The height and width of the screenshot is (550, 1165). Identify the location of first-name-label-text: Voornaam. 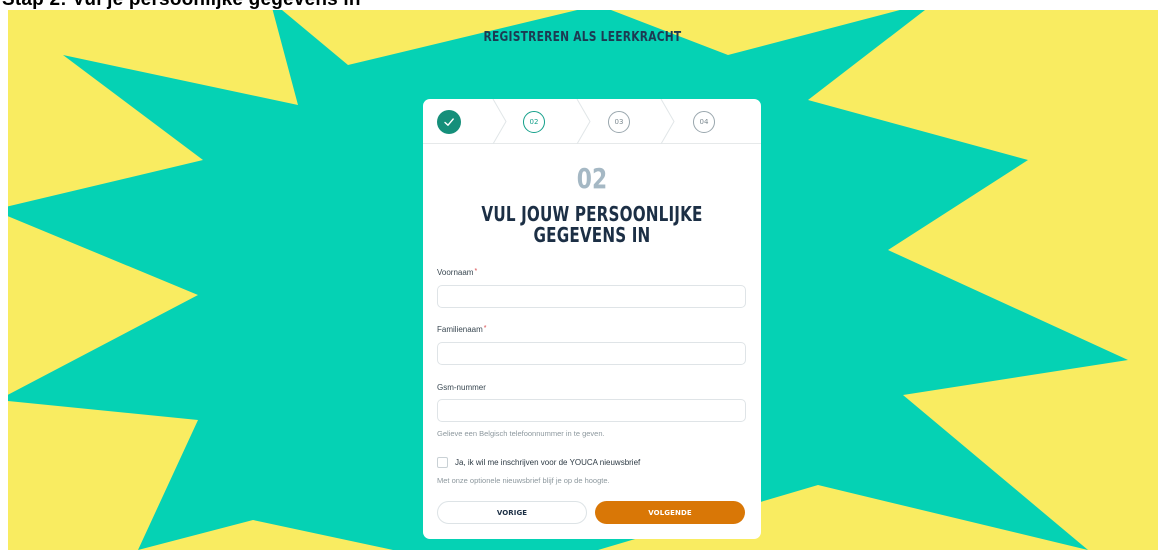
(455, 272).